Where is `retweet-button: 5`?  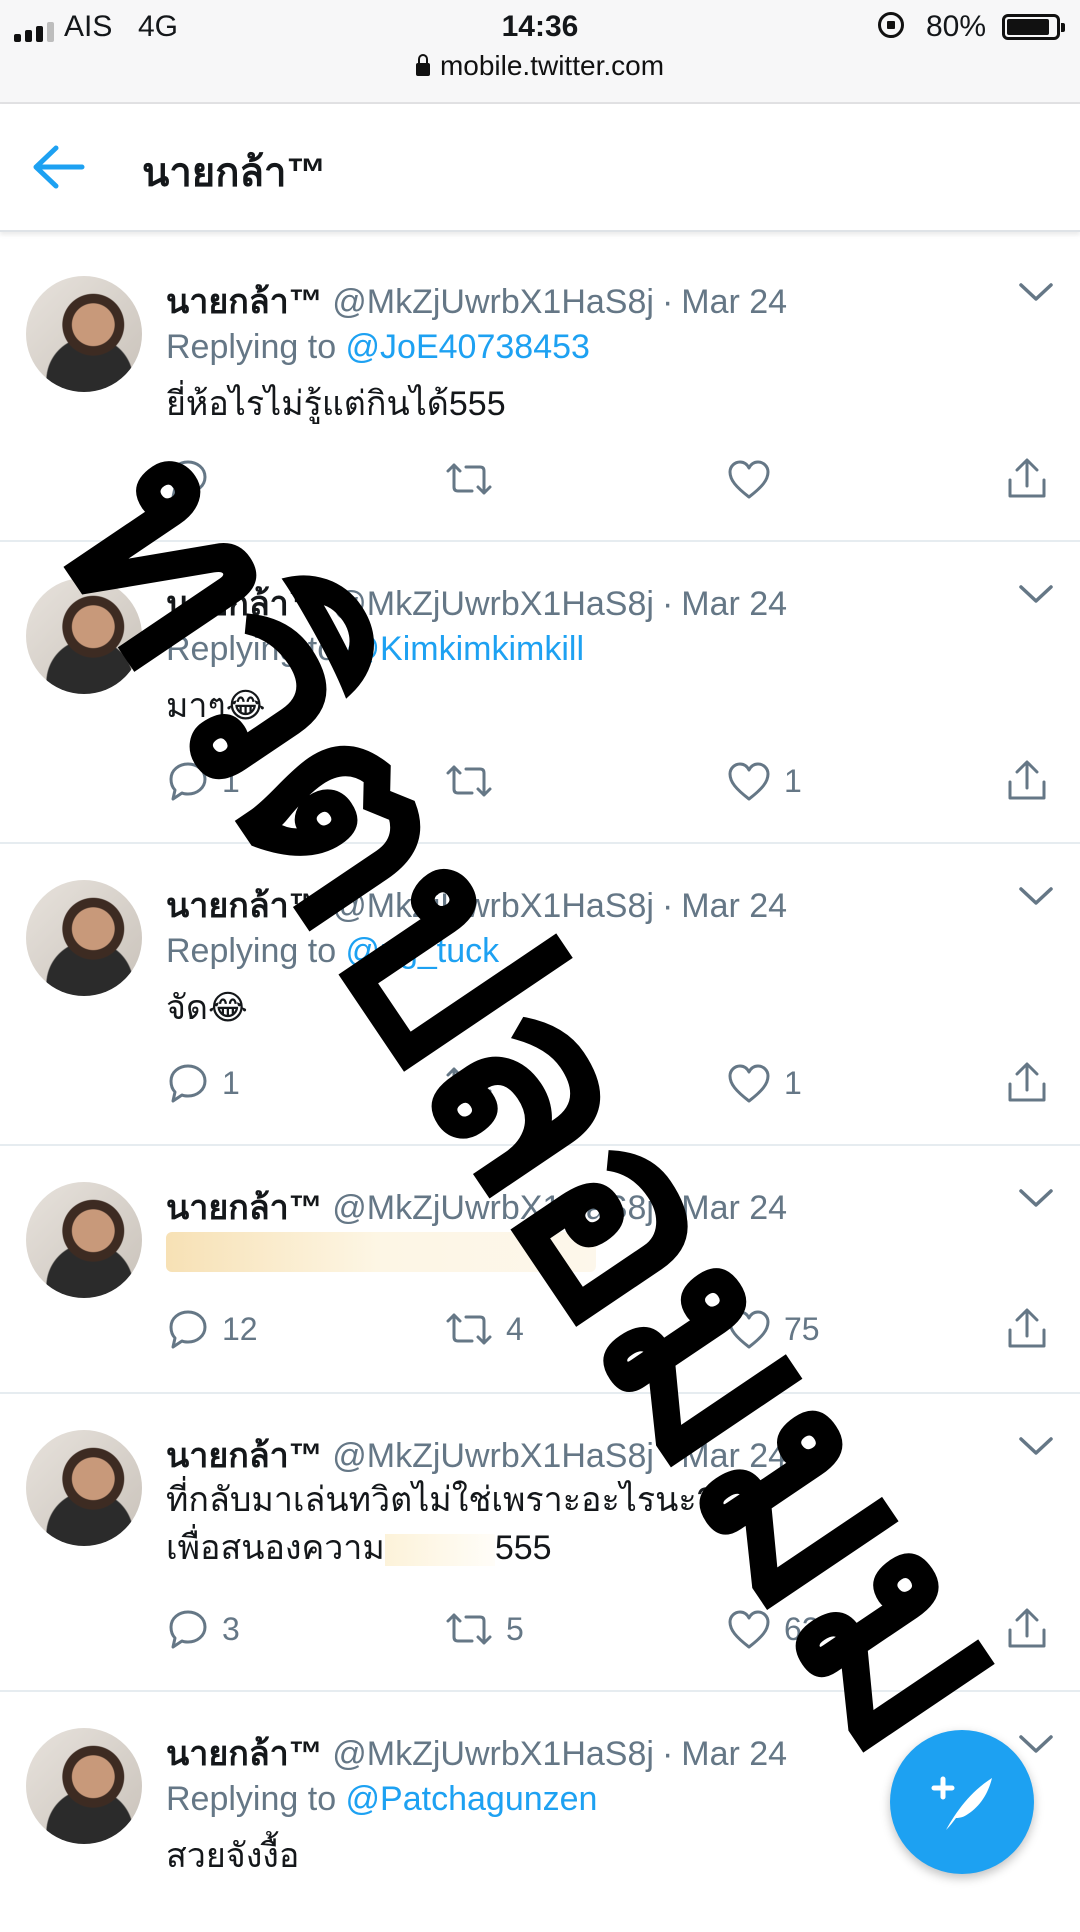 retweet-button: 5 is located at coordinates (484, 1629).